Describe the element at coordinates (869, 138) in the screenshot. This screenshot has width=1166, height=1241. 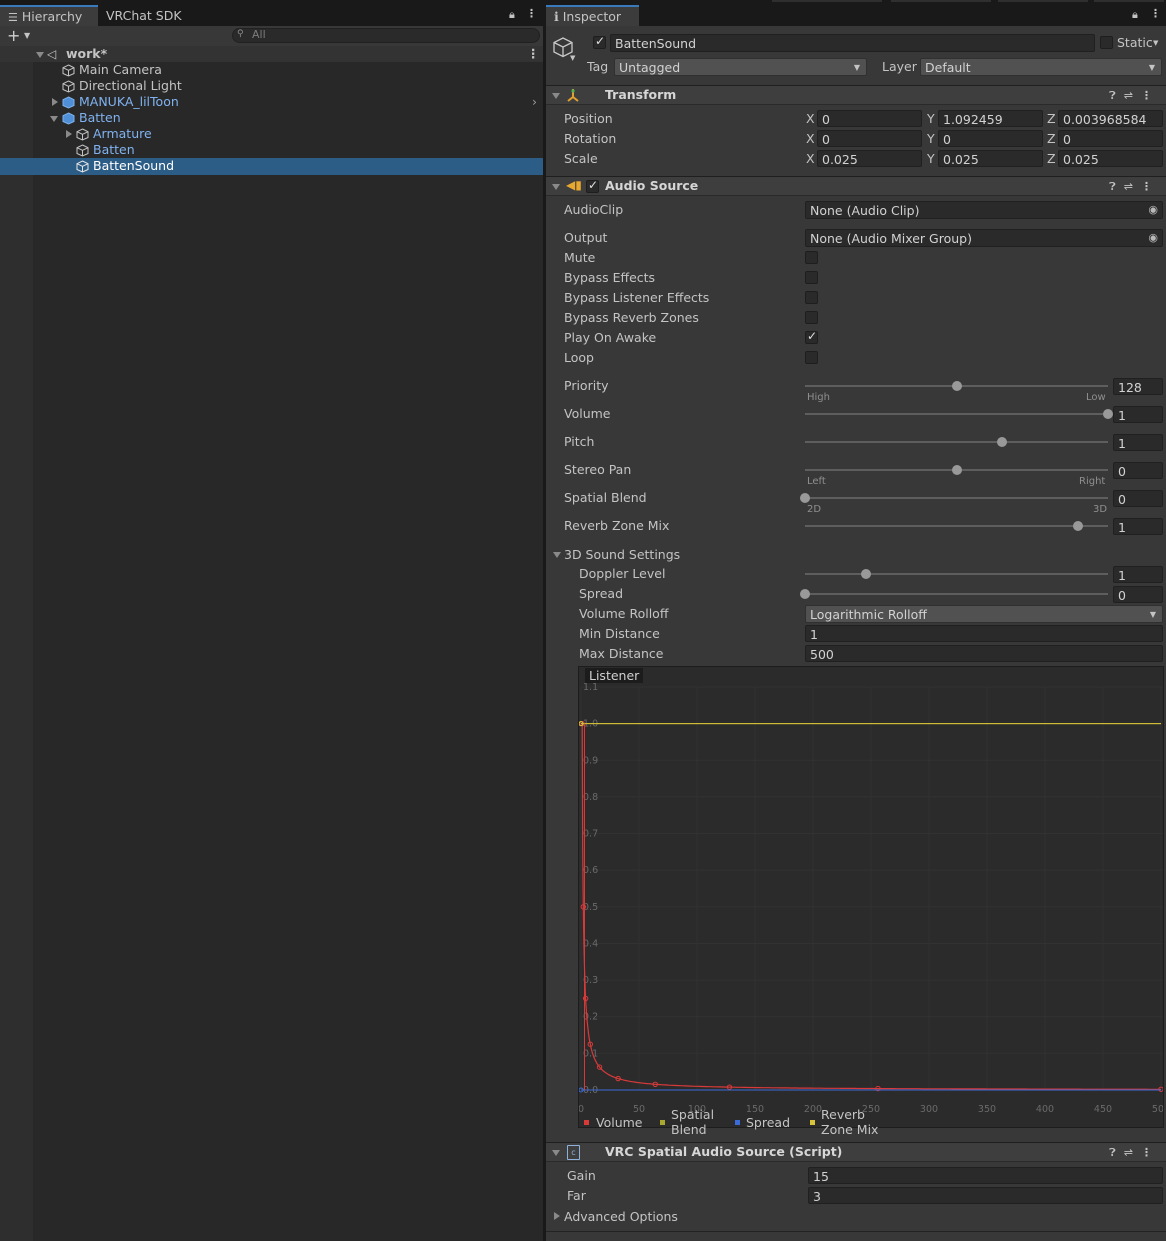
I see `rotation-x-field: 0` at that location.